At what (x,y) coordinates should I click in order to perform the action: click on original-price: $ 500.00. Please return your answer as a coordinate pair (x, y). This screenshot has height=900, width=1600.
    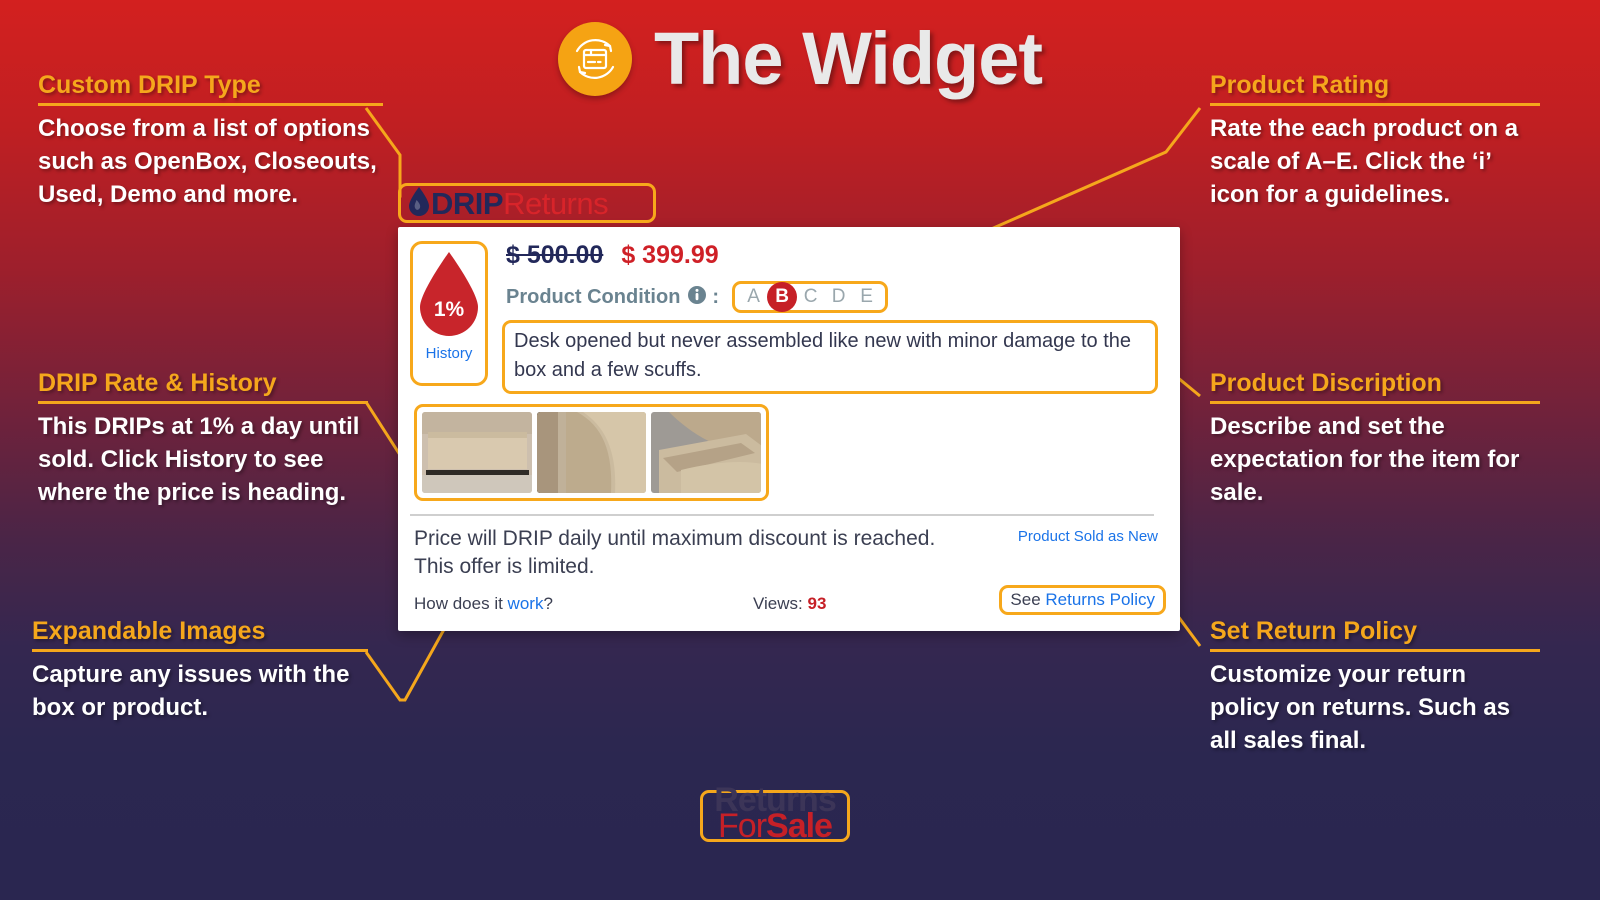
    Looking at the image, I should click on (555, 255).